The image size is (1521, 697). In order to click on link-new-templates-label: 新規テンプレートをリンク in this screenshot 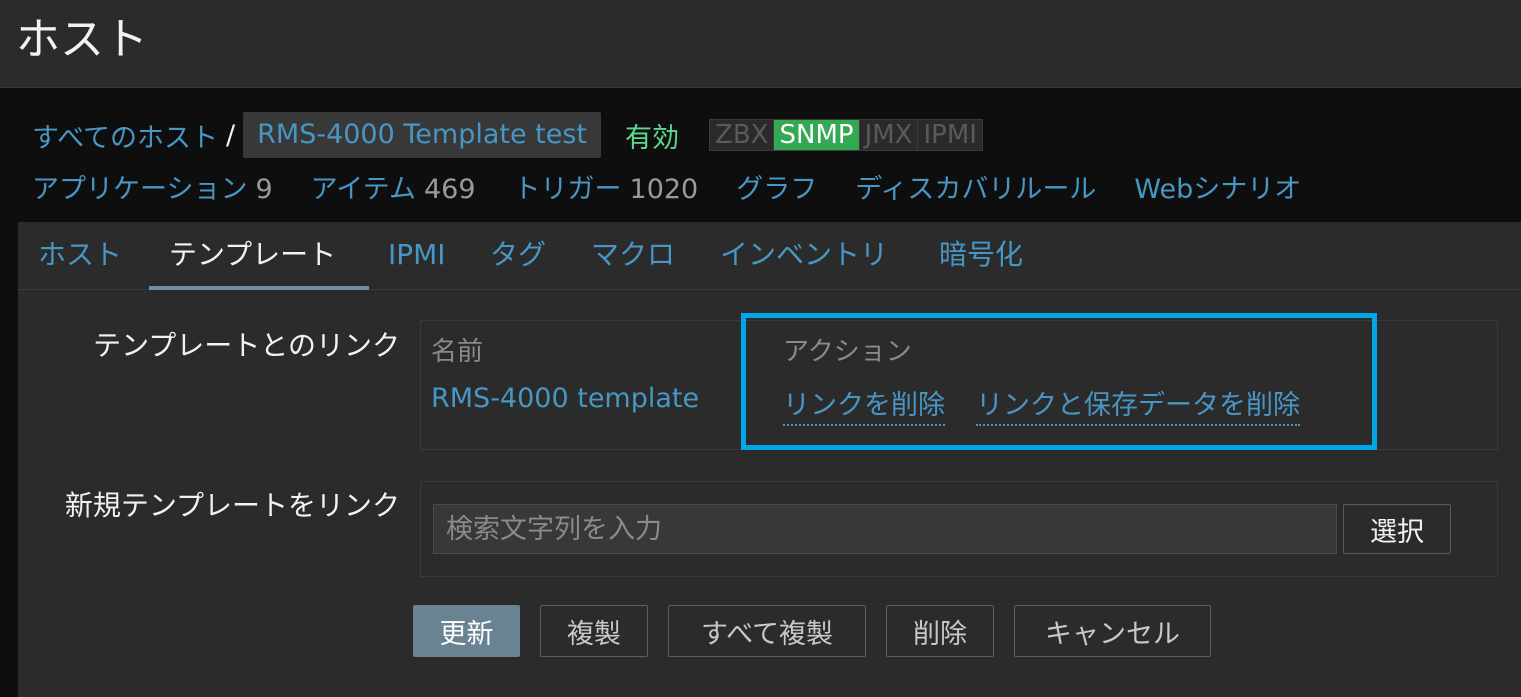, I will do `click(232, 505)`.